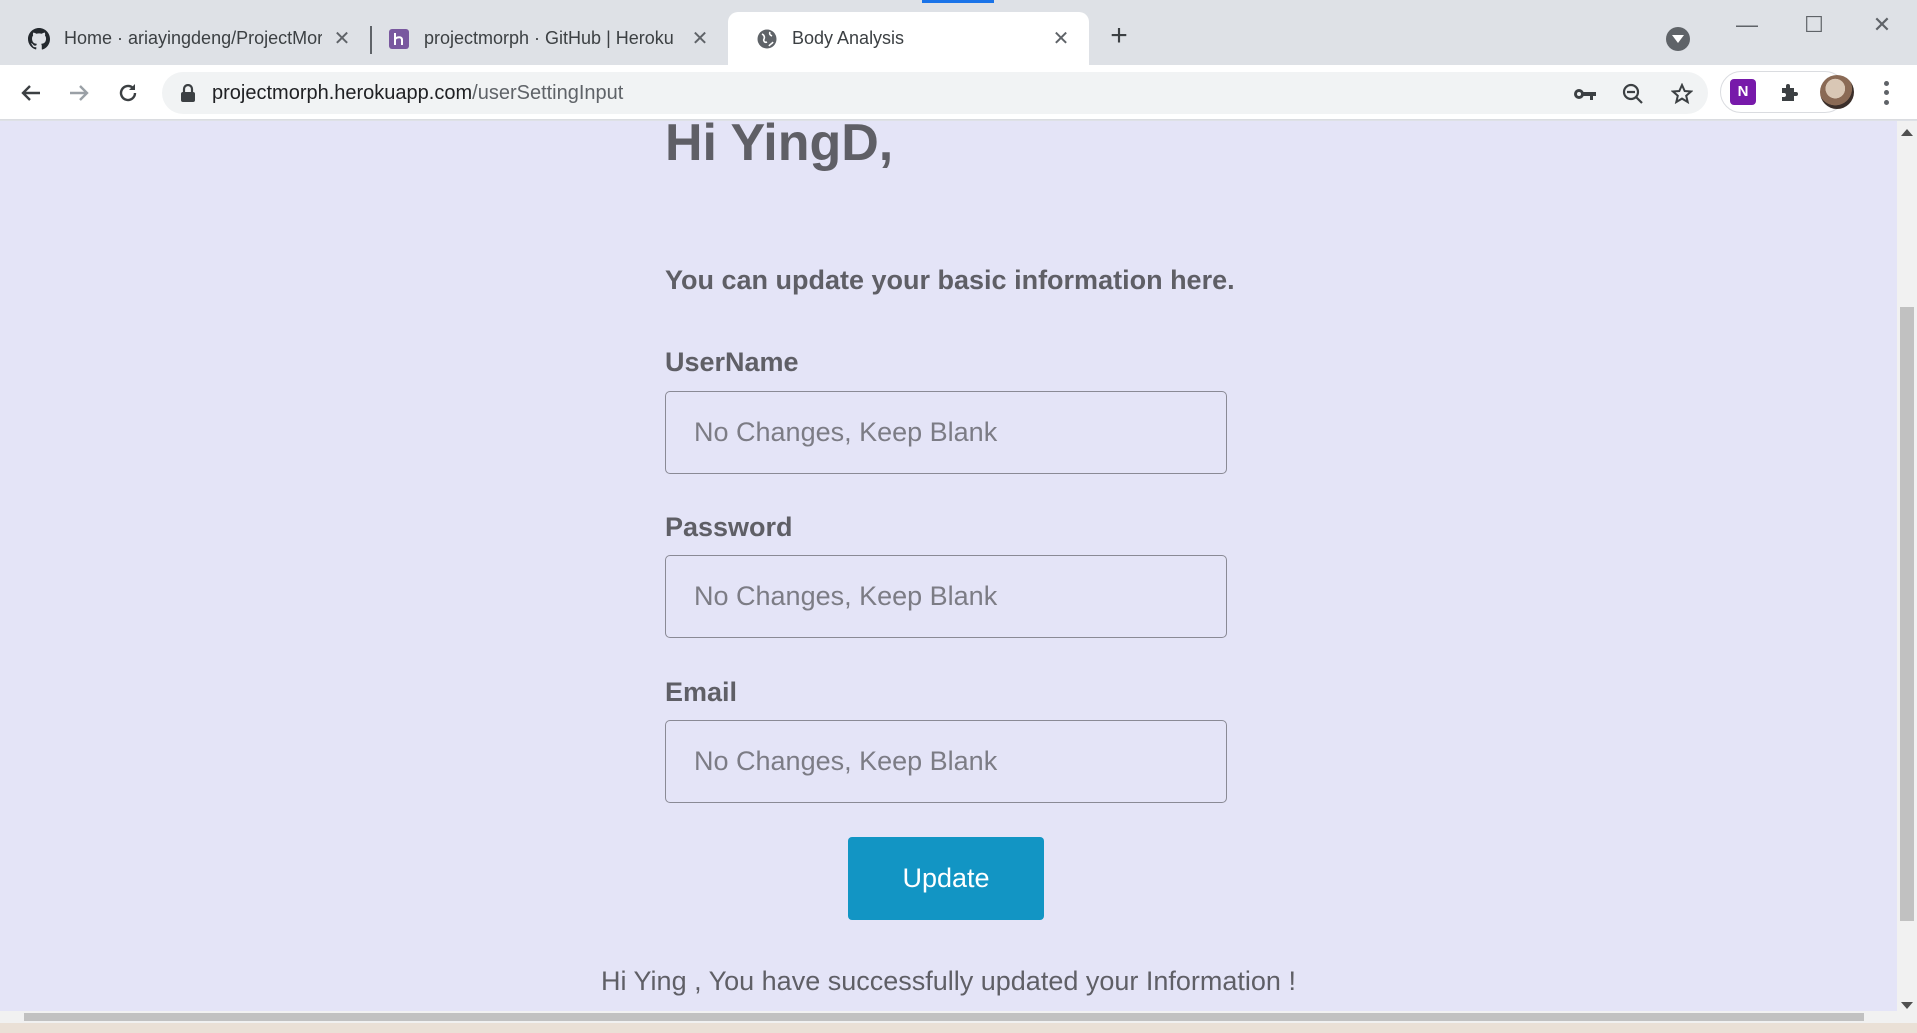 The image size is (1917, 1033). I want to click on horizontal-scrollbar, so click(958, 1017).